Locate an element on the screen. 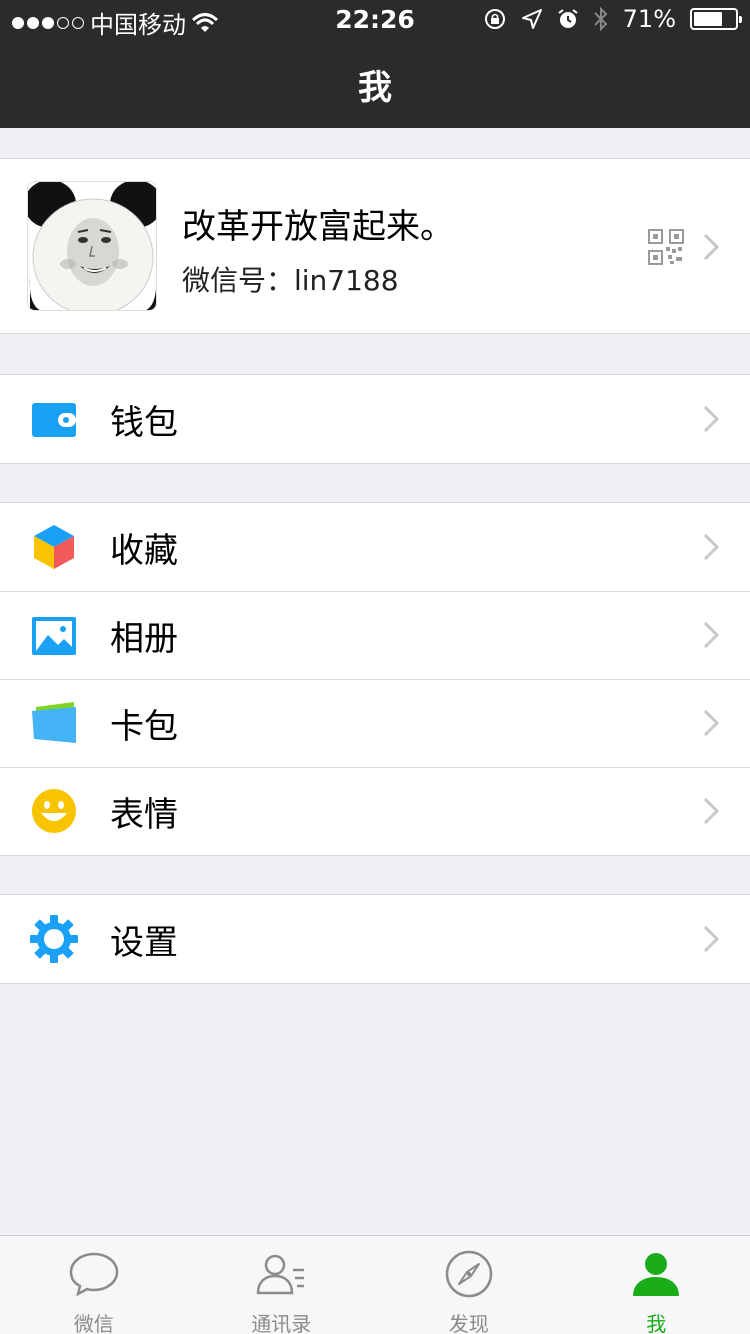 This screenshot has height=1334, width=750. menu-label-favorites: 收藏 is located at coordinates (144, 550).